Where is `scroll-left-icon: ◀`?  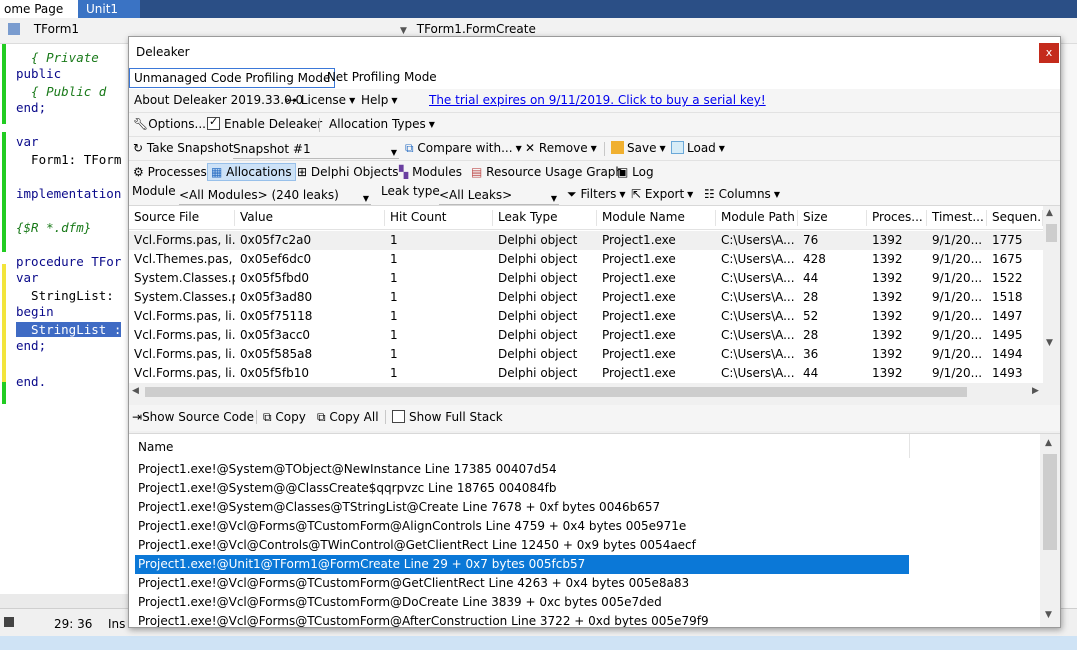 scroll-left-icon: ◀ is located at coordinates (135, 391).